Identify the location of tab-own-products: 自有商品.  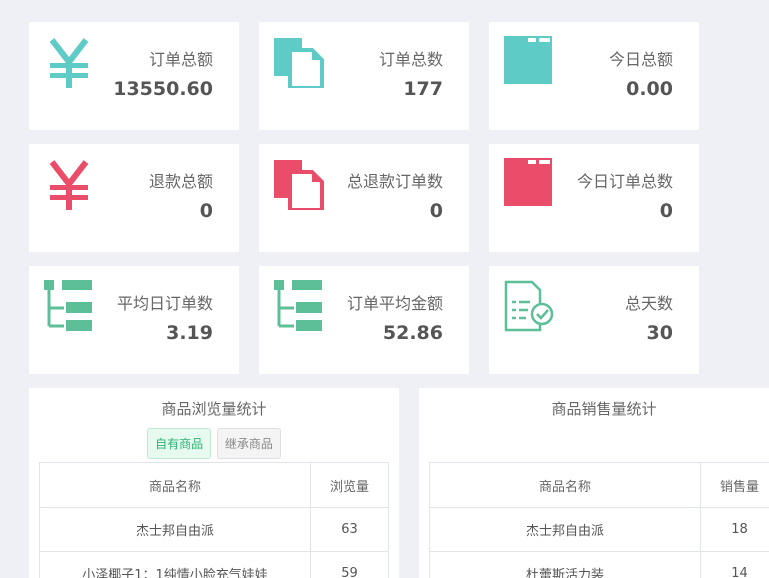
(179, 443).